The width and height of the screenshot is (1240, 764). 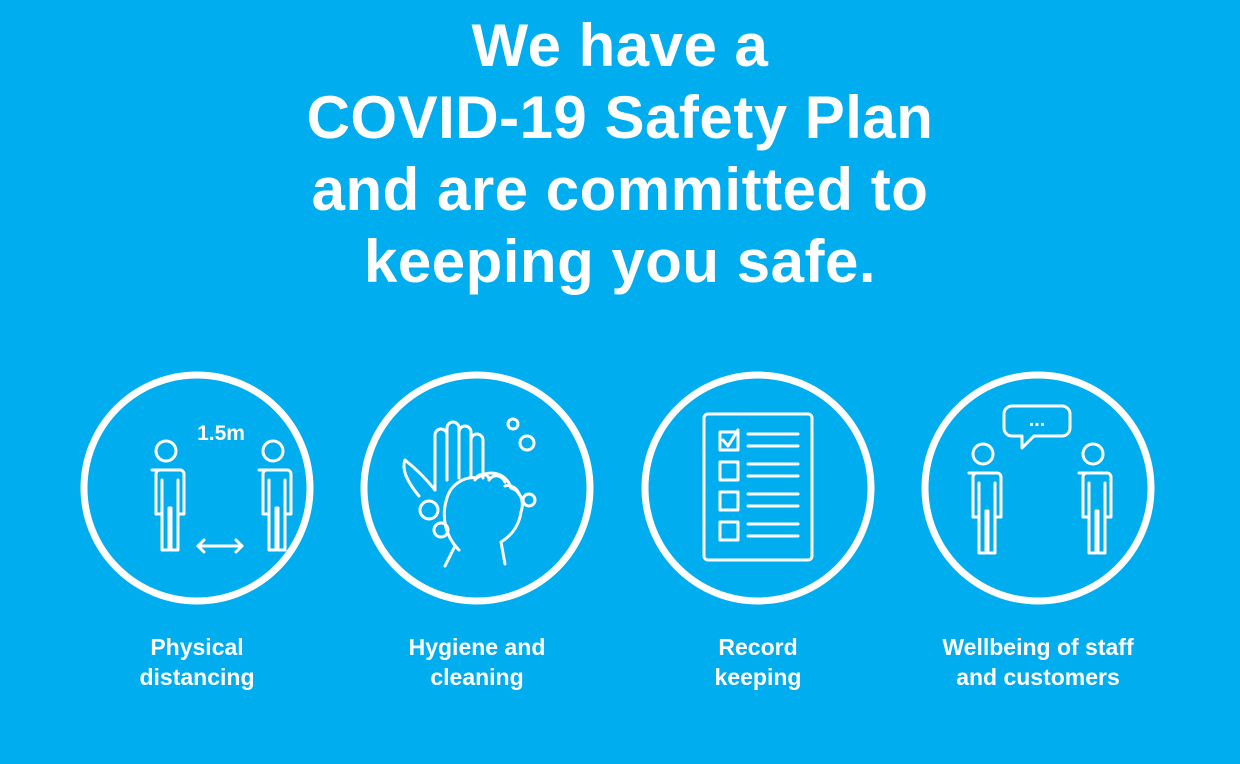 I want to click on caption-line-2: distancing, so click(x=197, y=677).